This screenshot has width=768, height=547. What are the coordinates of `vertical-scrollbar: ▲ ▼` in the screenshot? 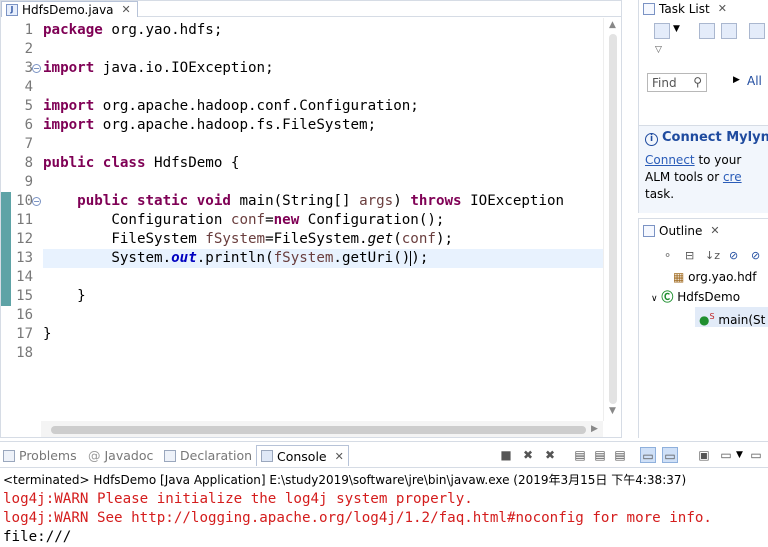 It's located at (612, 219).